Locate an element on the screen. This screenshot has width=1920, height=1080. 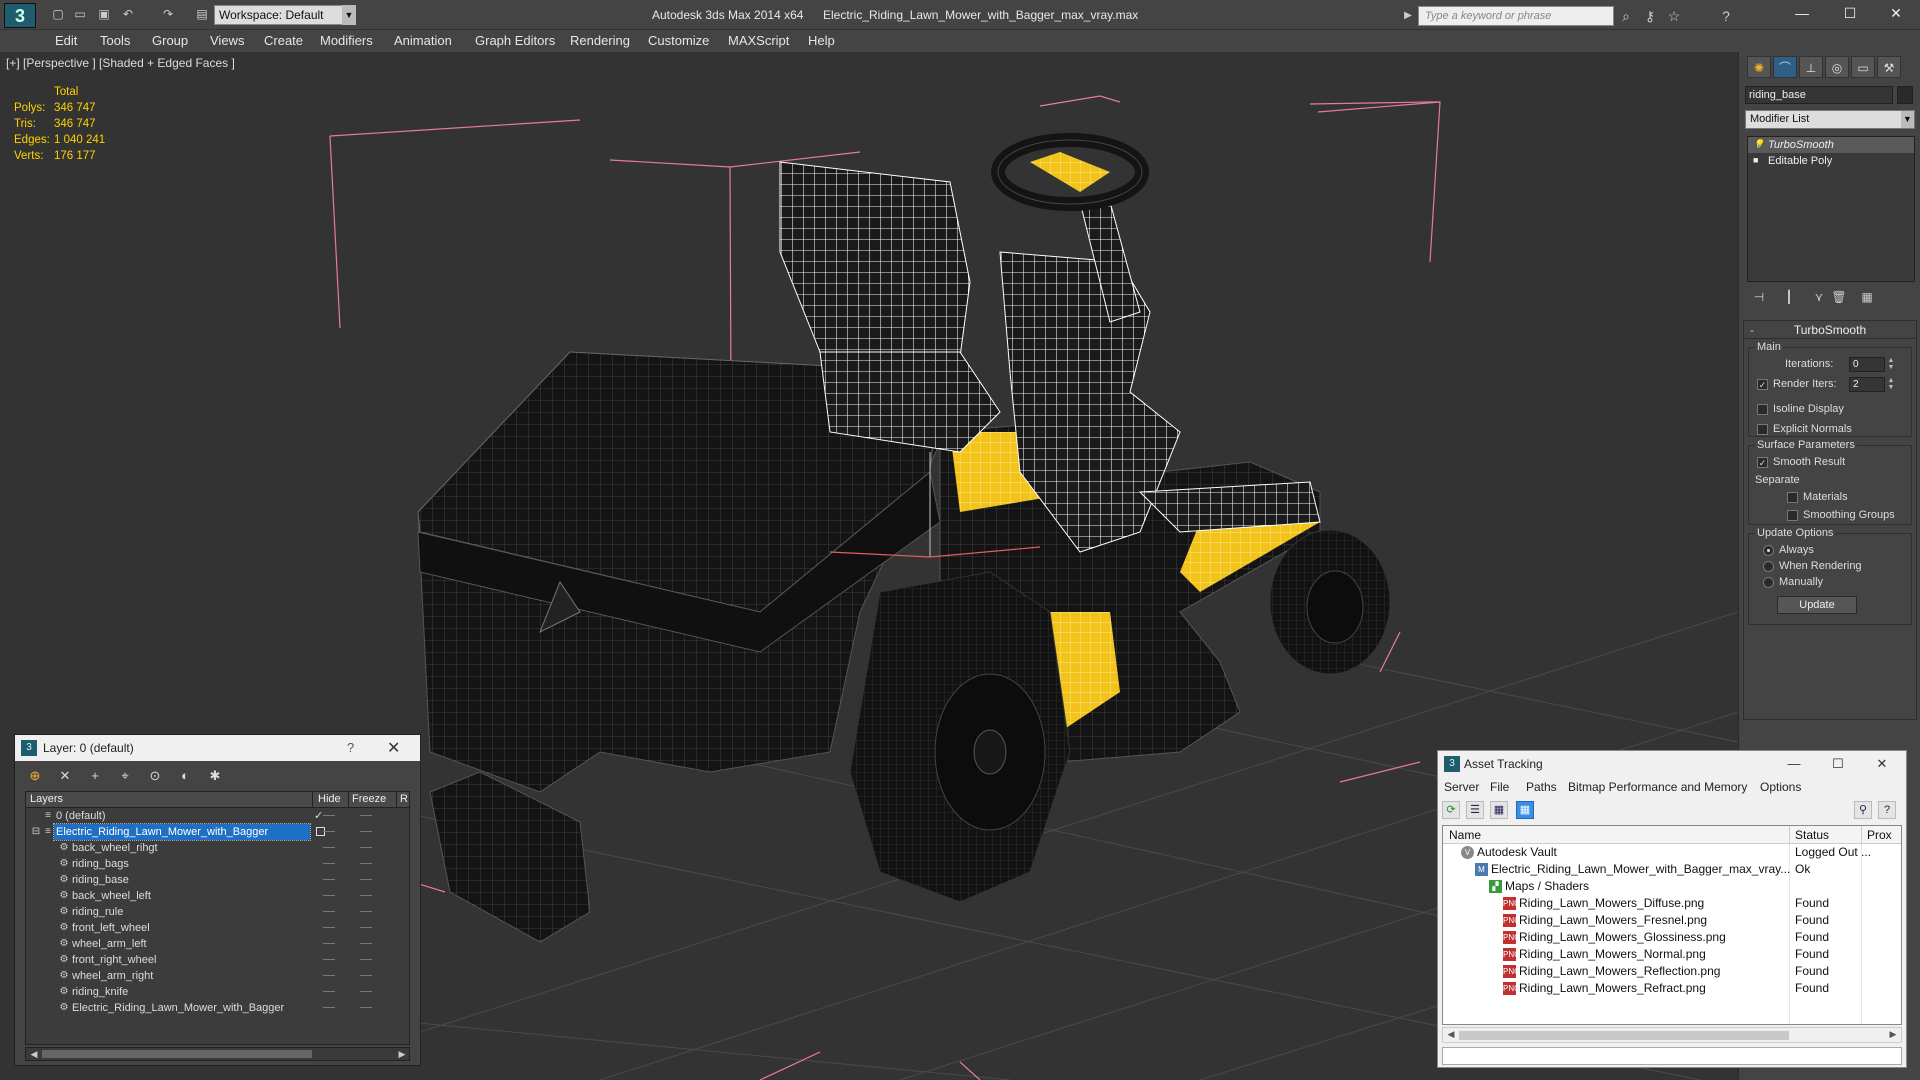
vault-connect-icon: ⚲ is located at coordinates (1863, 810).